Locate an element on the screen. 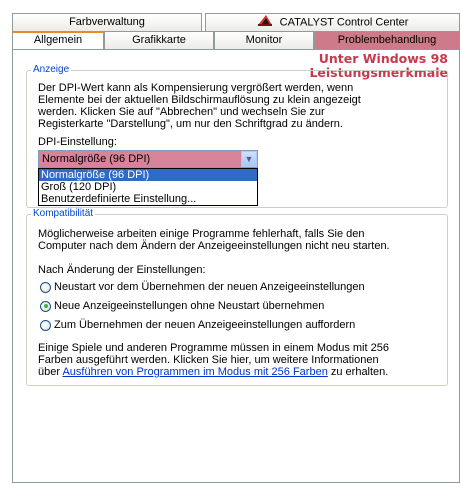 This screenshot has height=490, width=462. tab-label: Farbverwaltung is located at coordinates (107, 22).